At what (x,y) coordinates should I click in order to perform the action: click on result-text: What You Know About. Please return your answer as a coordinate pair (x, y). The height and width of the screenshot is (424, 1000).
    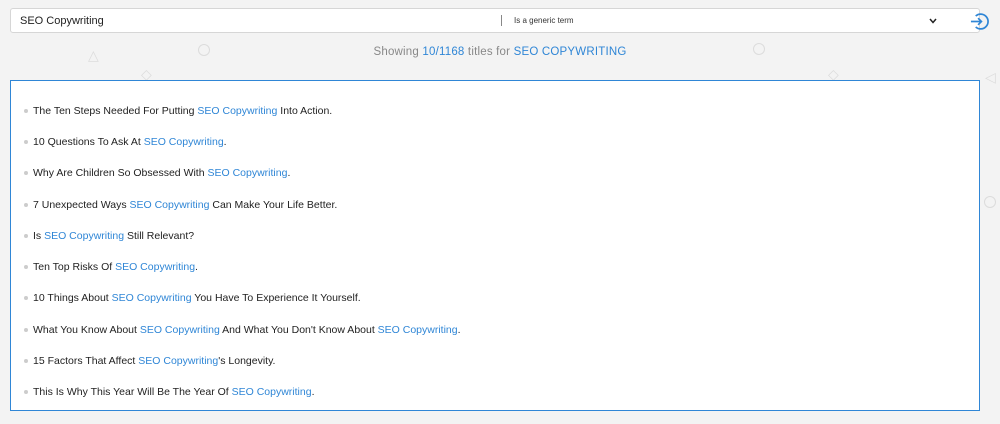
    Looking at the image, I should click on (86, 329).